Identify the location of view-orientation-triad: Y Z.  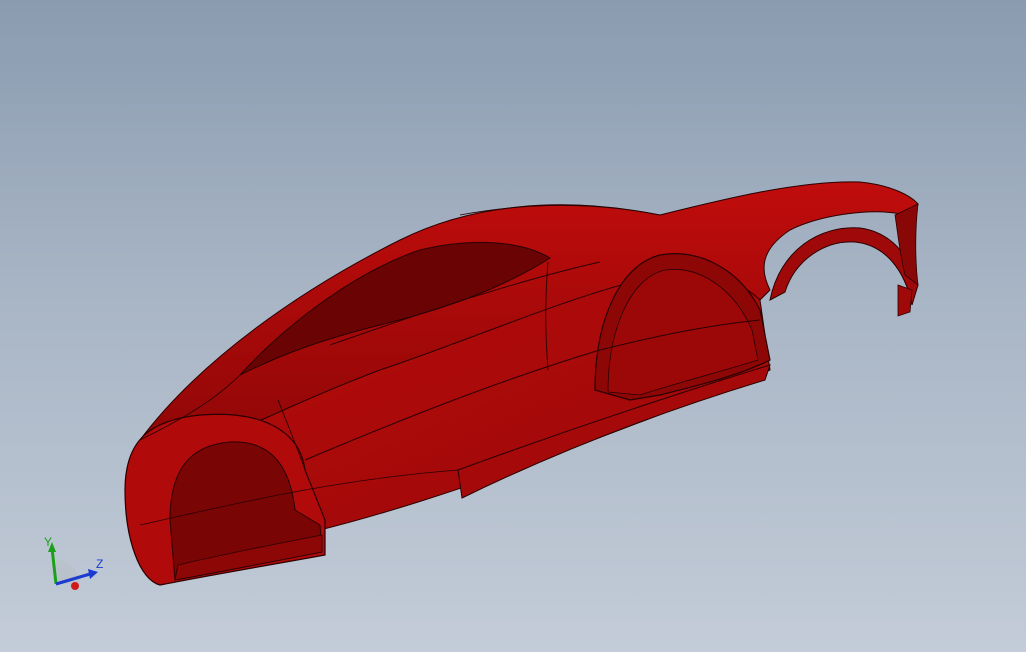
(74, 564).